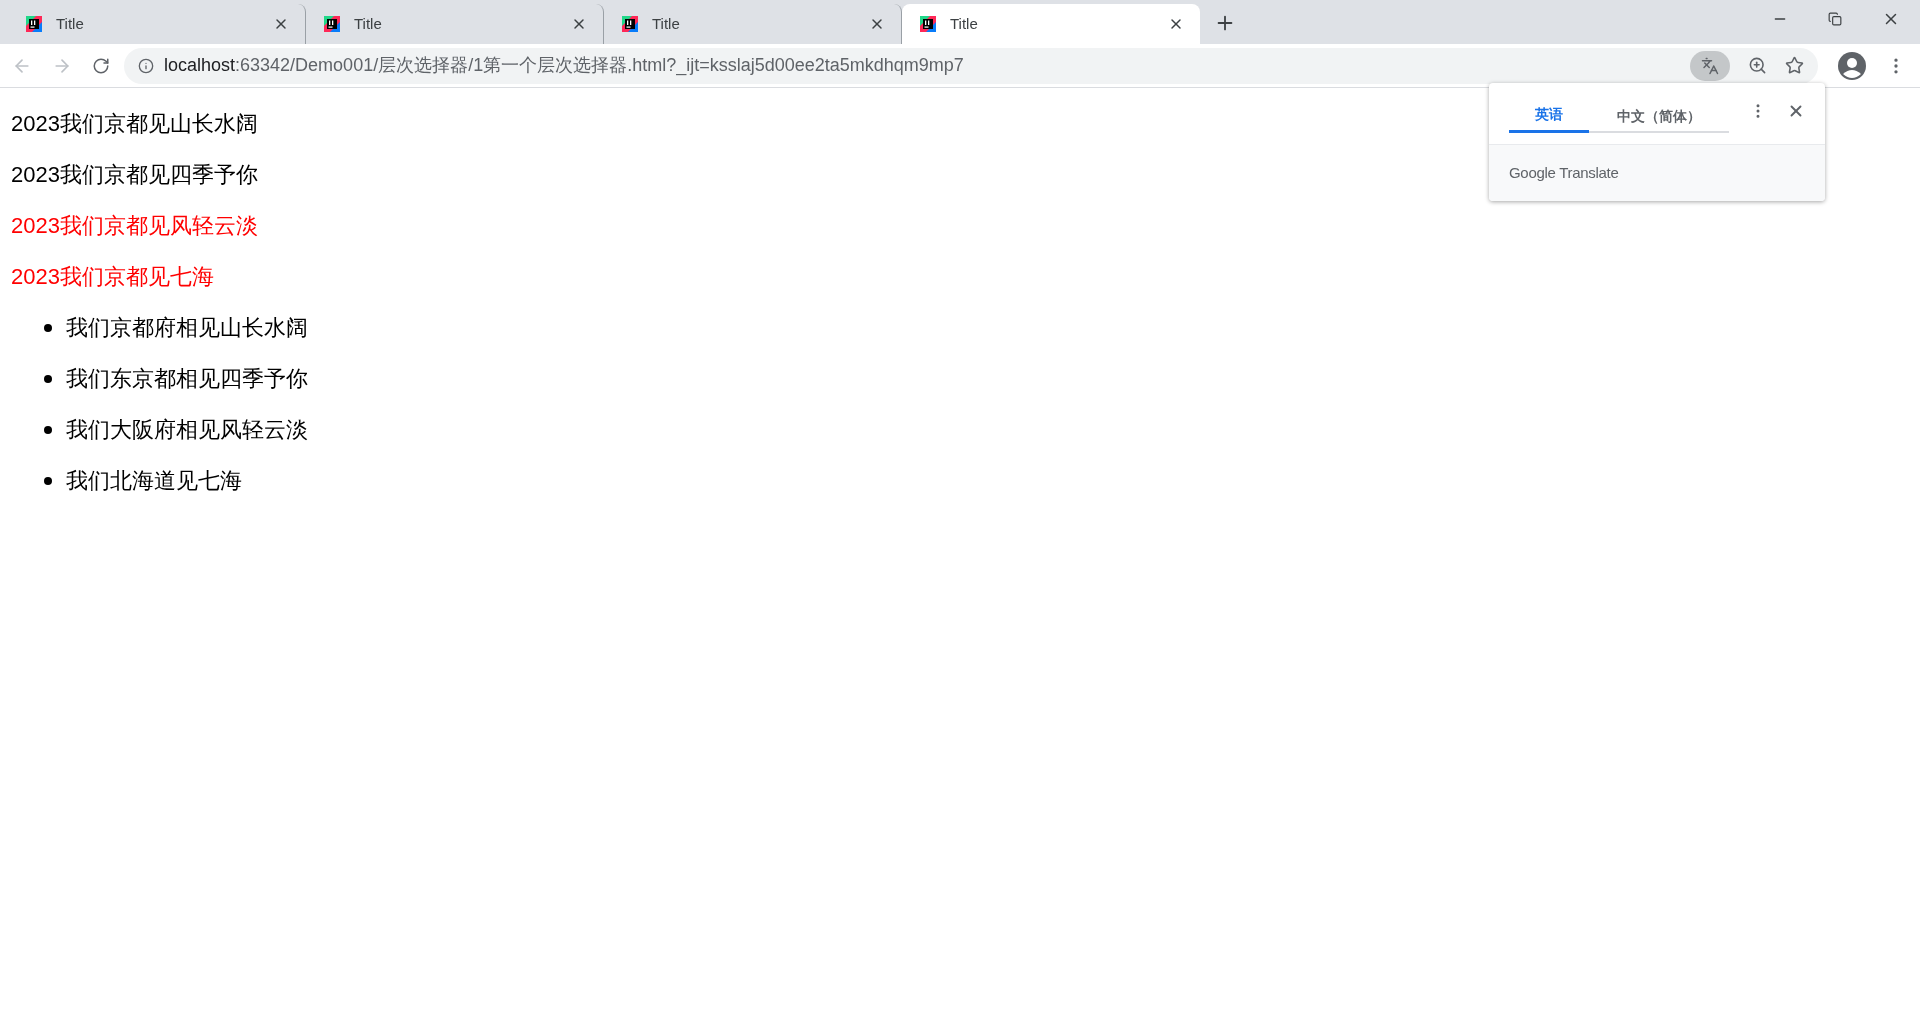  What do you see at coordinates (134, 124) in the screenshot?
I see `text-line: 2023我们京都见山长水阔` at bounding box center [134, 124].